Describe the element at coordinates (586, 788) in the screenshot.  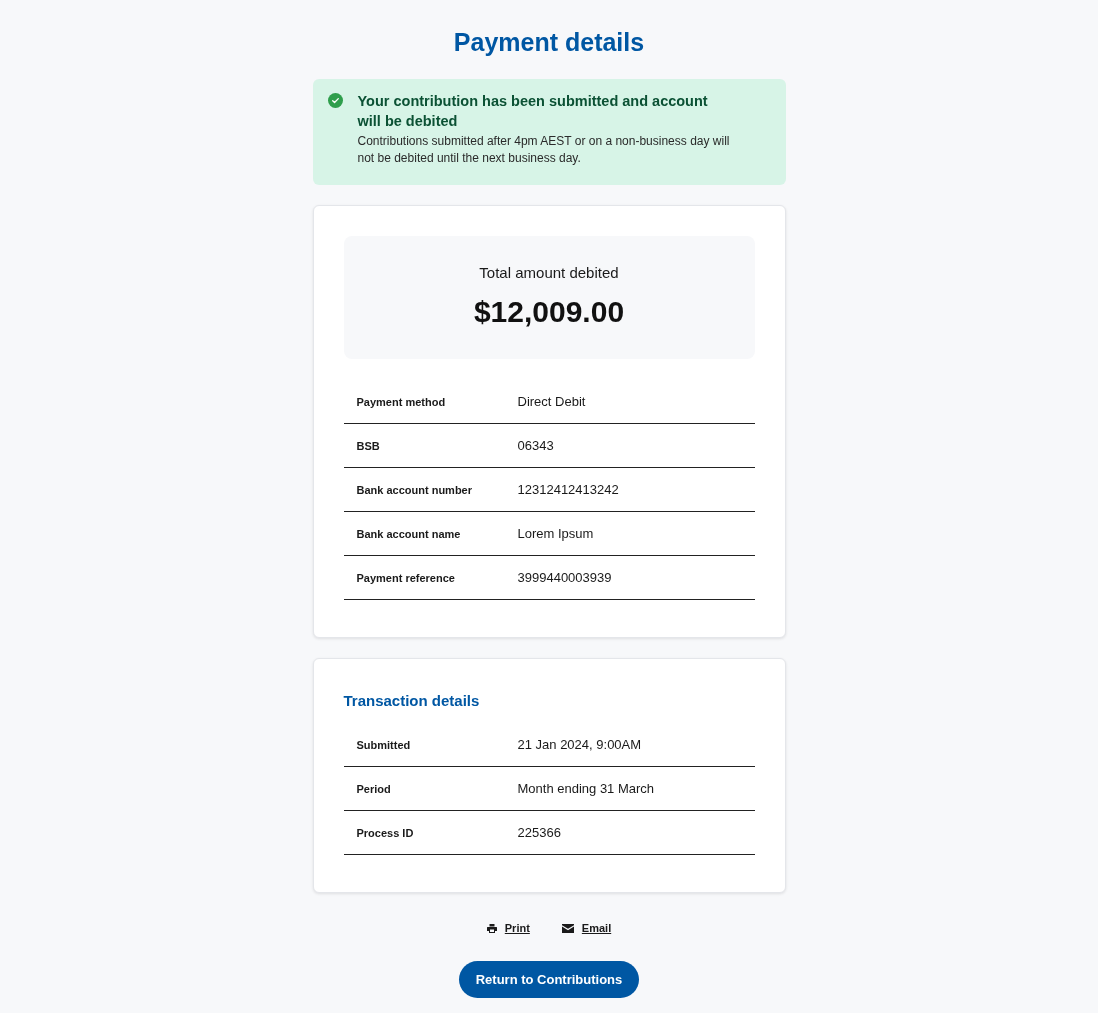
I see `field-value: Month ending 31 March` at that location.